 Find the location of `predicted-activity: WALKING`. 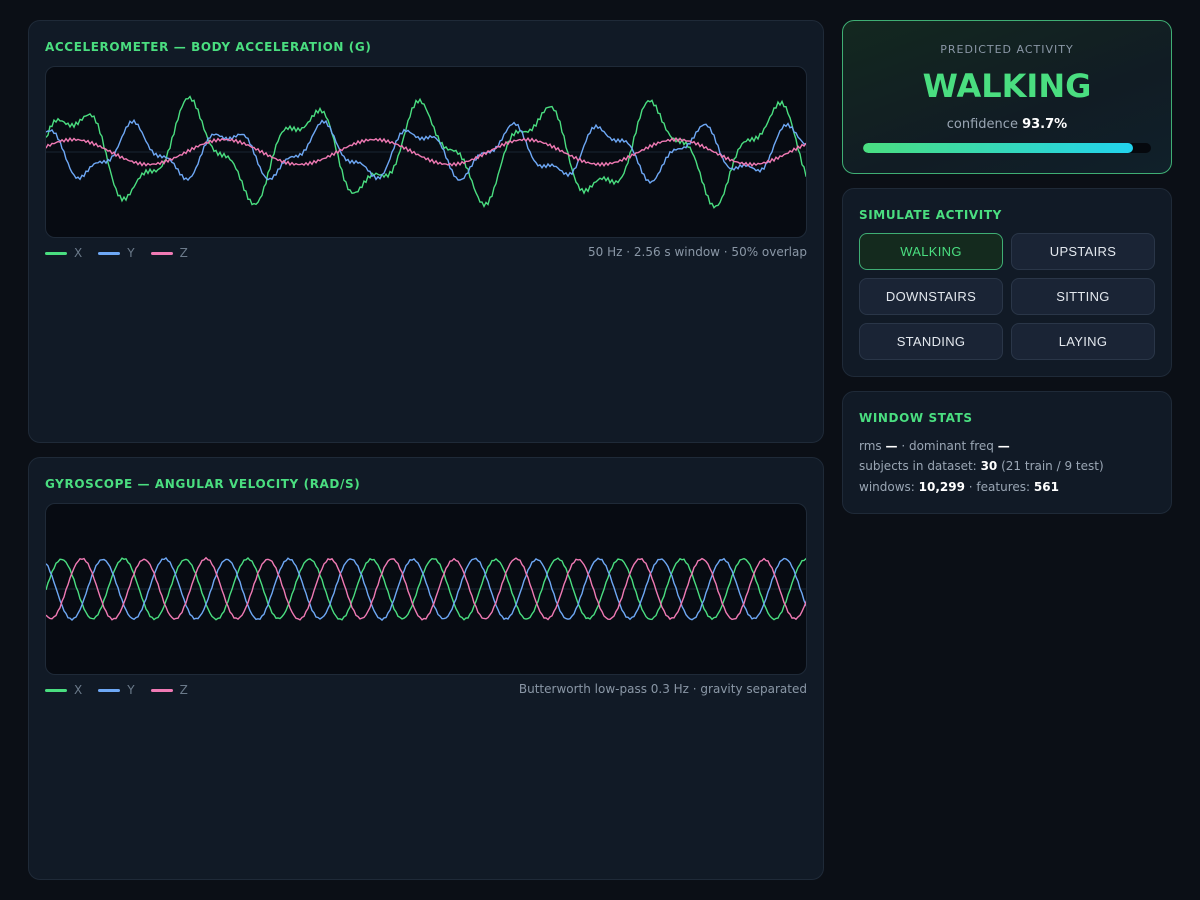

predicted-activity: WALKING is located at coordinates (1007, 86).